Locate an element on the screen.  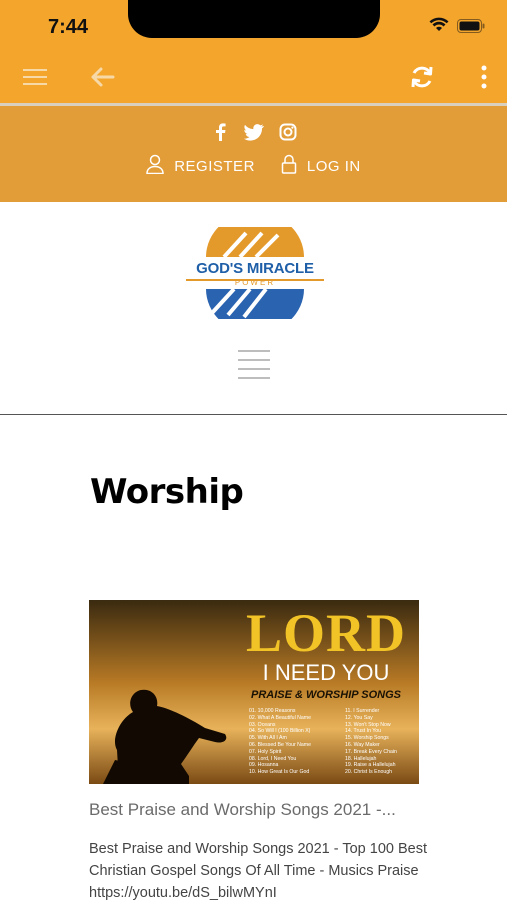
facebook-icon is located at coordinates (220, 132).